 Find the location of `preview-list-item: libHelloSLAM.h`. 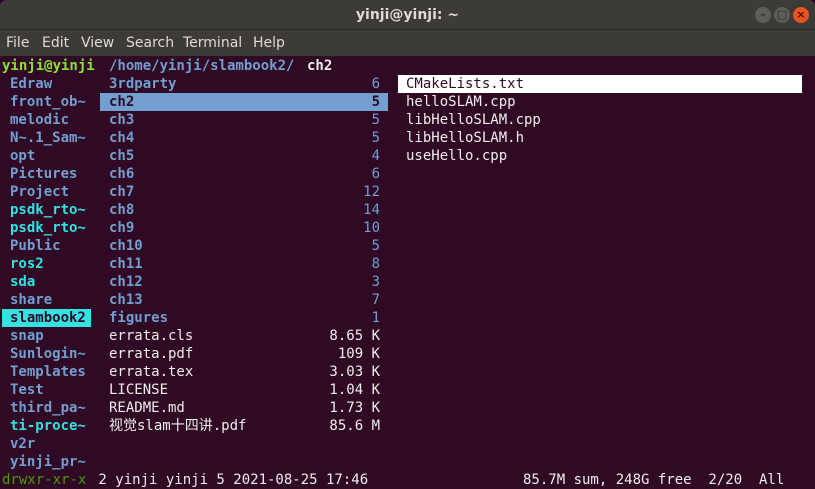

preview-list-item: libHelloSLAM.h is located at coordinates (465, 138).